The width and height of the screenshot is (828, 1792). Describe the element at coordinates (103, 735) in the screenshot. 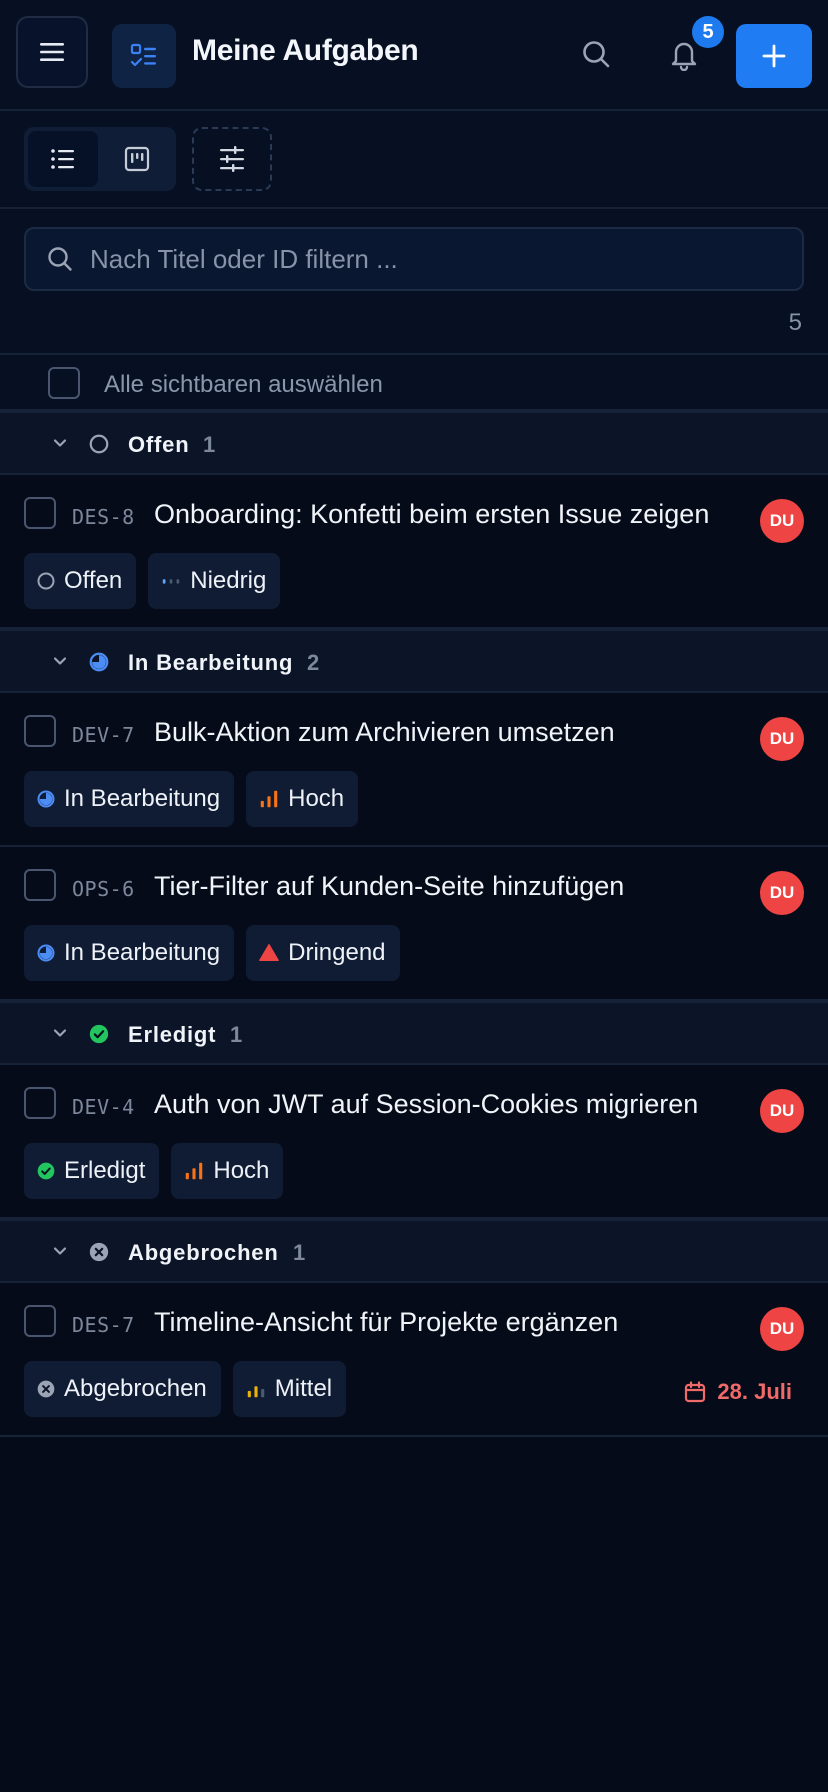

I see `issue-id: DEV-7` at that location.